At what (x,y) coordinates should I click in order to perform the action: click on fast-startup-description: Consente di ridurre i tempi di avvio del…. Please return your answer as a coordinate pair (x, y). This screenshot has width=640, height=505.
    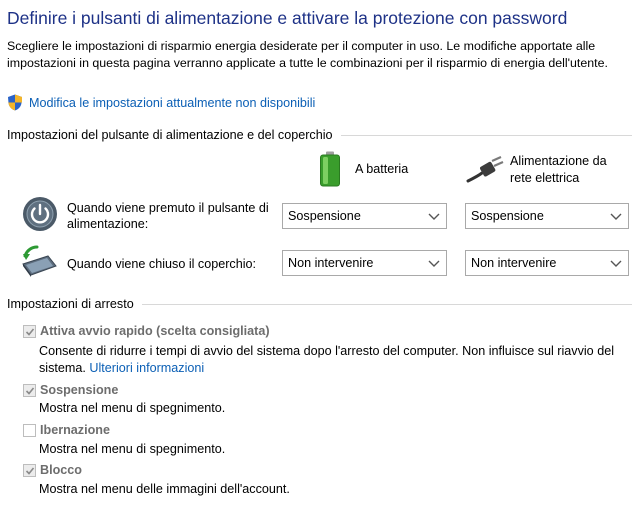
    Looking at the image, I should click on (334, 360).